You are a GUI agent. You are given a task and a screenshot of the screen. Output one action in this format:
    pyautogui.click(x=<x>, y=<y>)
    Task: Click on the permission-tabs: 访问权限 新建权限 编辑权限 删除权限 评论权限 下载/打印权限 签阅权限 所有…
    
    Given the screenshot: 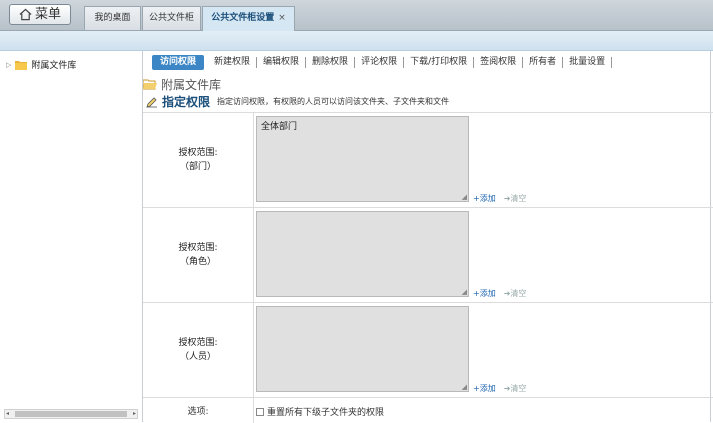 What is the action you would take?
    pyautogui.click(x=382, y=62)
    